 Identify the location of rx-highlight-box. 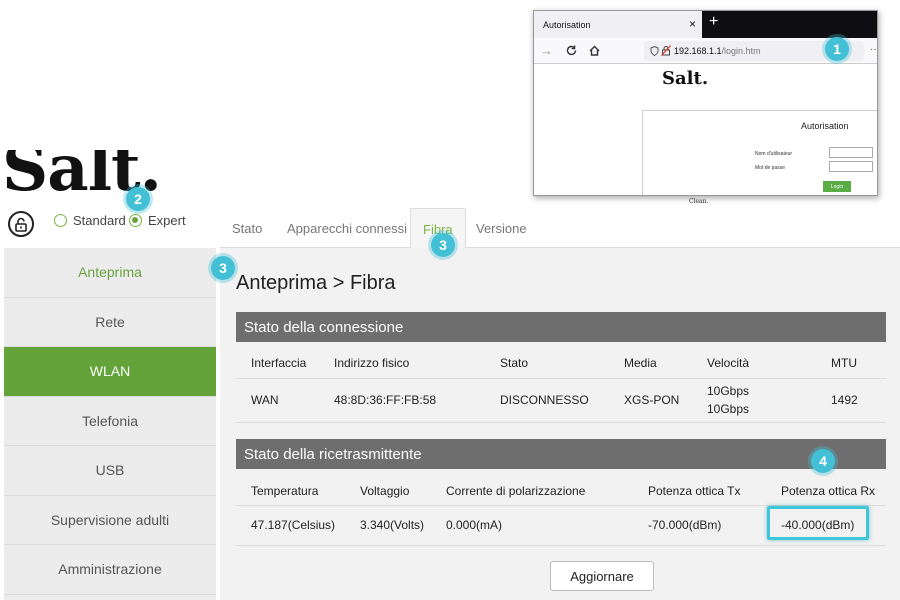
(818, 523).